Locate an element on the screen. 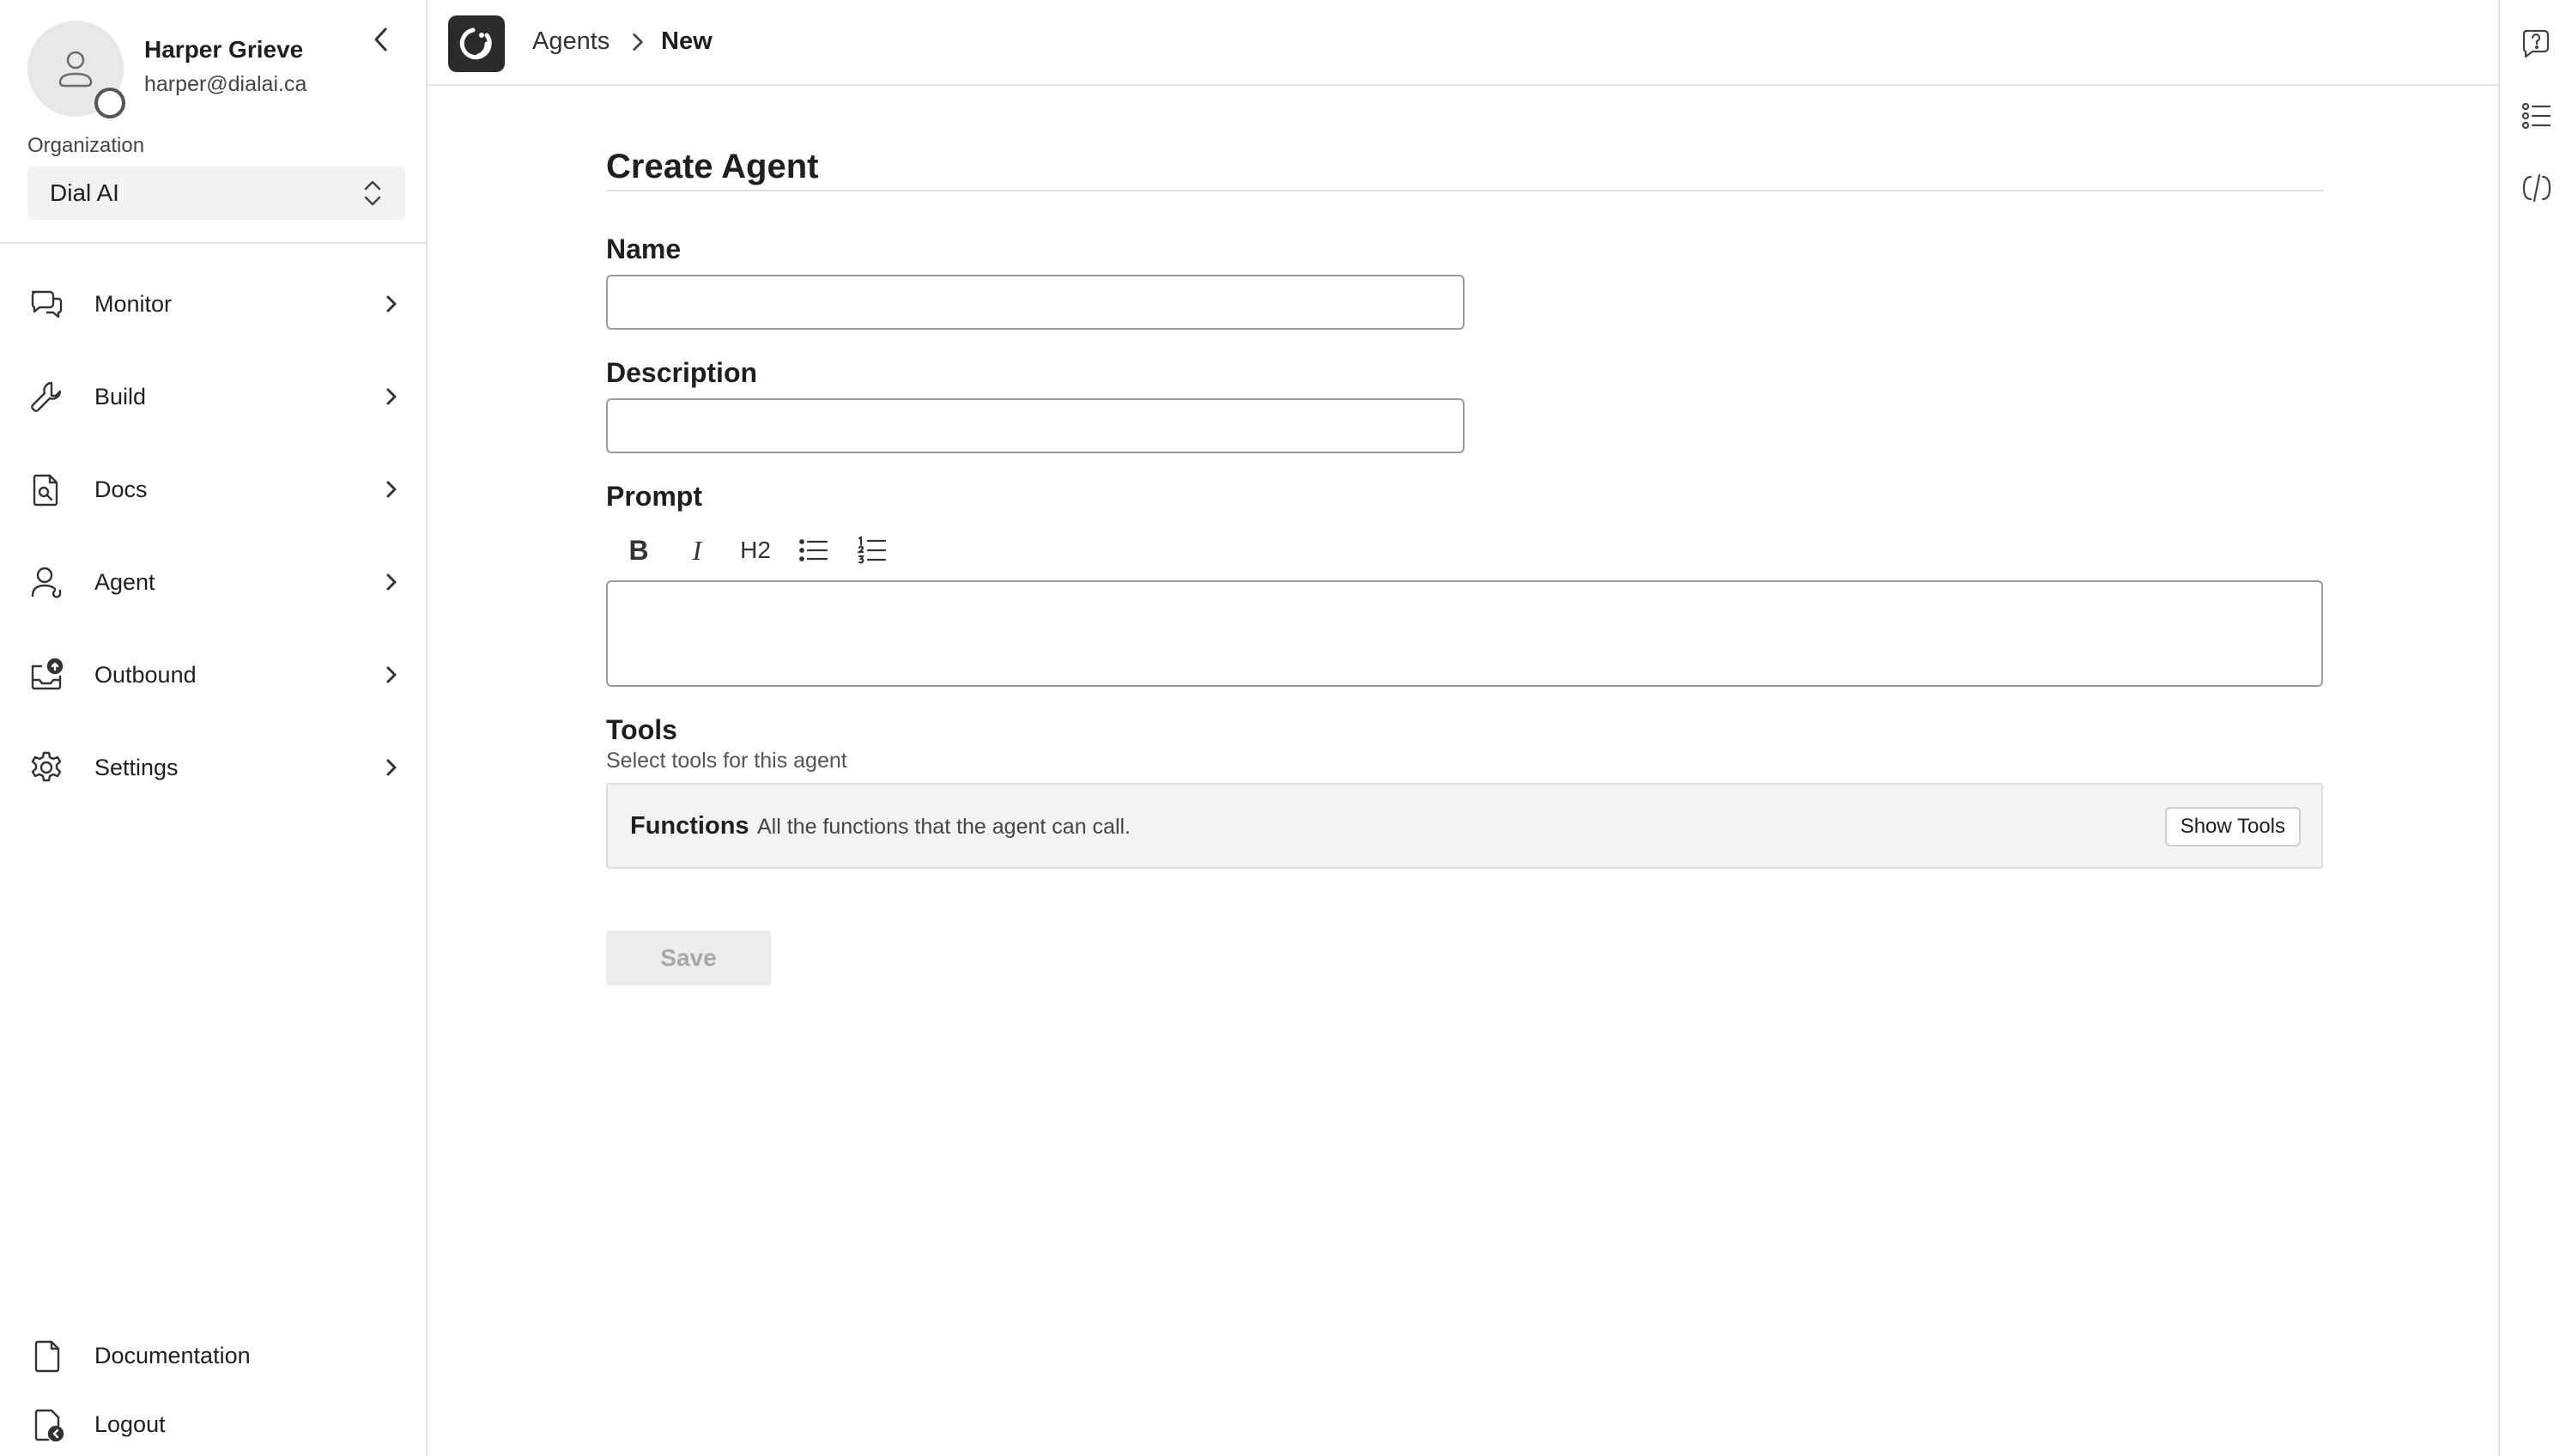 Image resolution: width=2572 pixels, height=1456 pixels. description-input is located at coordinates (1035, 426).